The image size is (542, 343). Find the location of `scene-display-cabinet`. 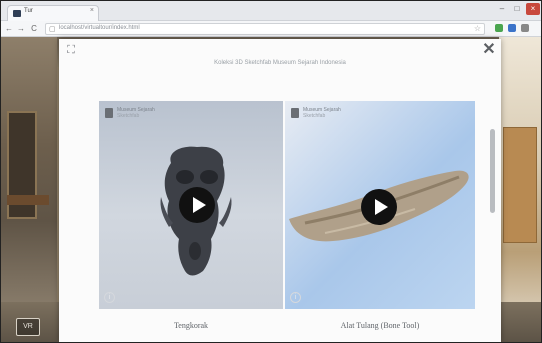

scene-display-cabinet is located at coordinates (520, 185).